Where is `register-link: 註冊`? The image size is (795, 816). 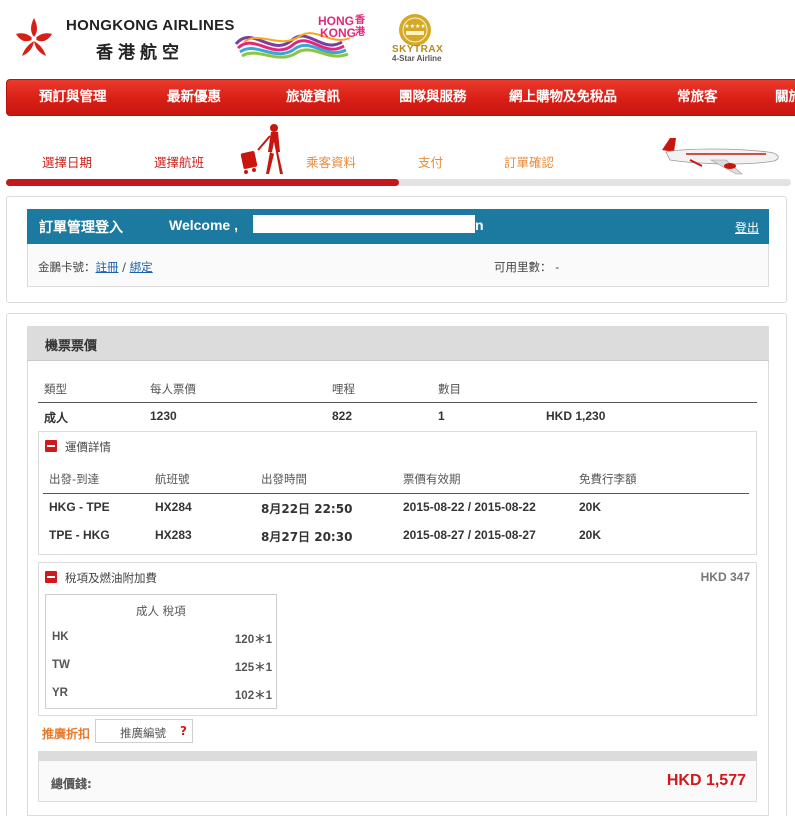 register-link: 註冊 is located at coordinates (107, 267).